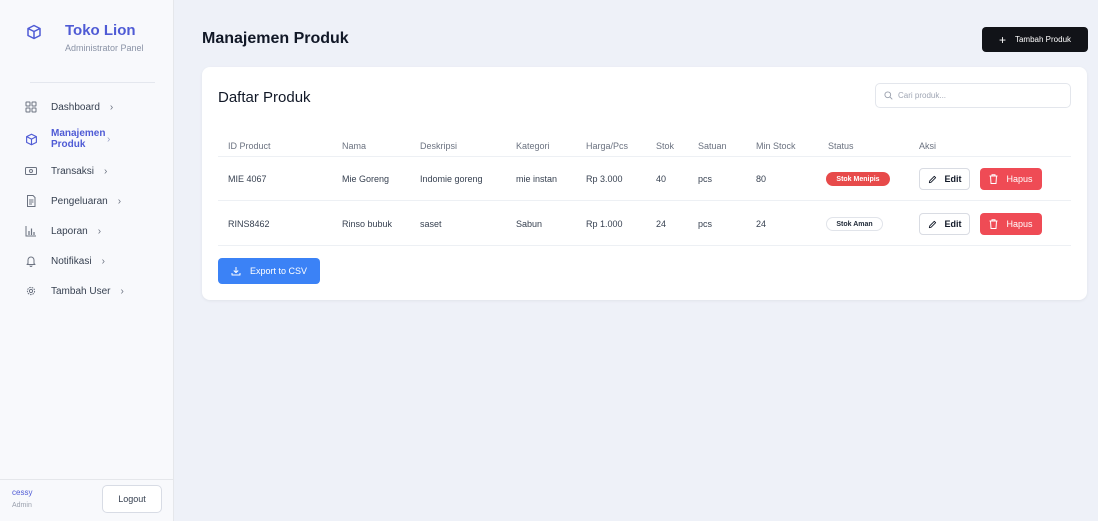  Describe the element at coordinates (604, 179) in the screenshot. I see `cell-harga: Rp 3.000` at that location.